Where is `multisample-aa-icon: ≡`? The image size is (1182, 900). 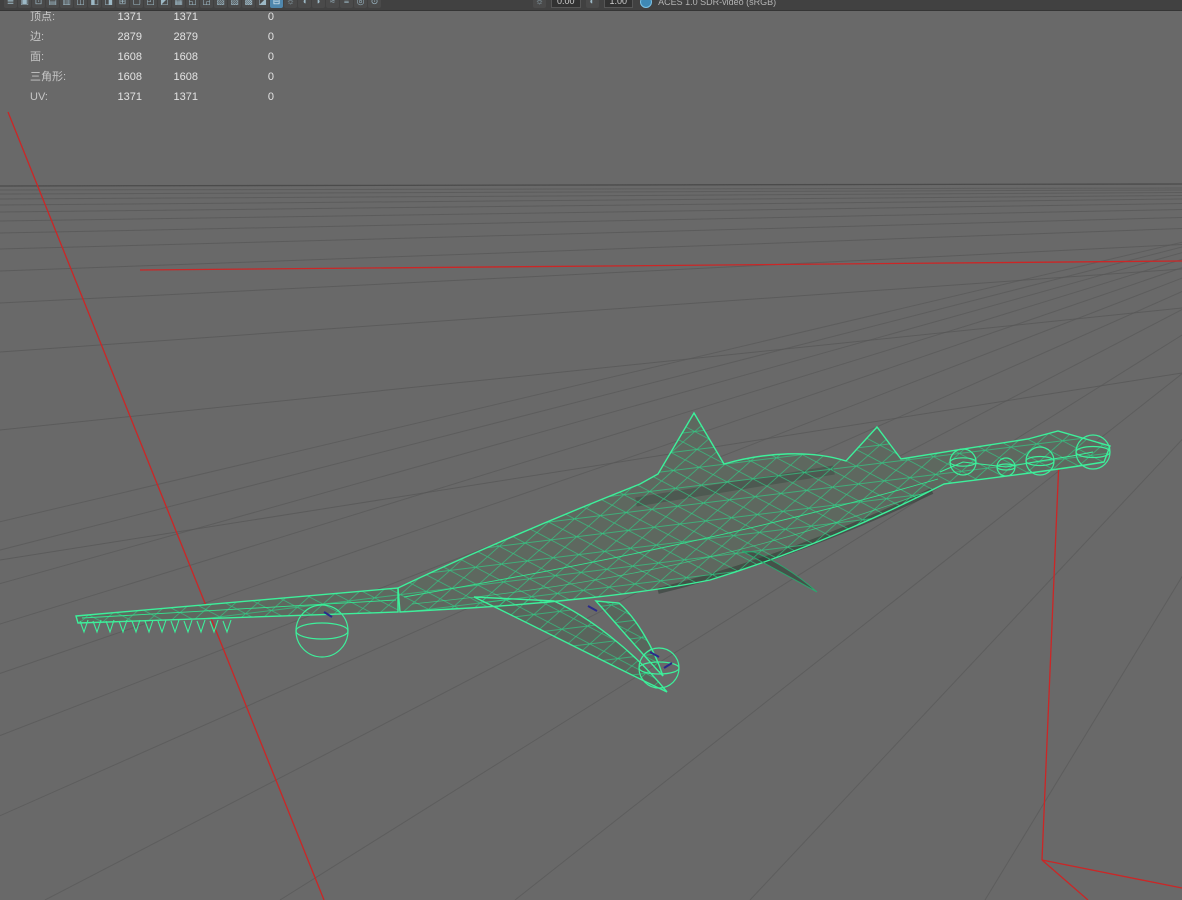
multisample-aa-icon: ≡ is located at coordinates (346, 4).